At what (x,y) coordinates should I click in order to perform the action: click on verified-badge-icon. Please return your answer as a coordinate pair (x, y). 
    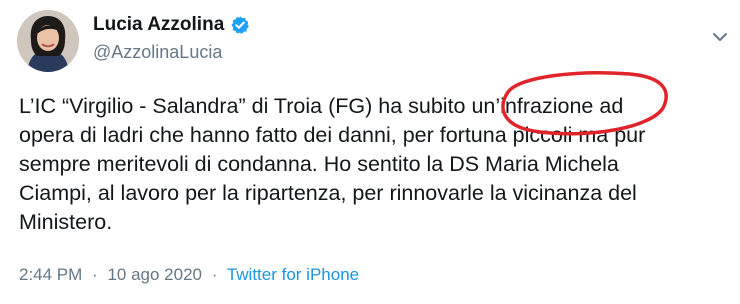
    Looking at the image, I should click on (240, 25).